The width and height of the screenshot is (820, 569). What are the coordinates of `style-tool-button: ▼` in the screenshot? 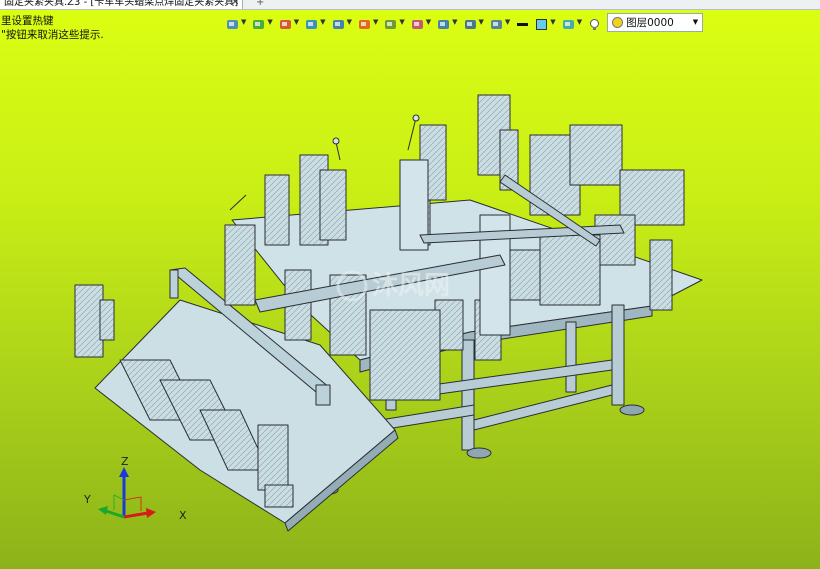 It's located at (500, 22).